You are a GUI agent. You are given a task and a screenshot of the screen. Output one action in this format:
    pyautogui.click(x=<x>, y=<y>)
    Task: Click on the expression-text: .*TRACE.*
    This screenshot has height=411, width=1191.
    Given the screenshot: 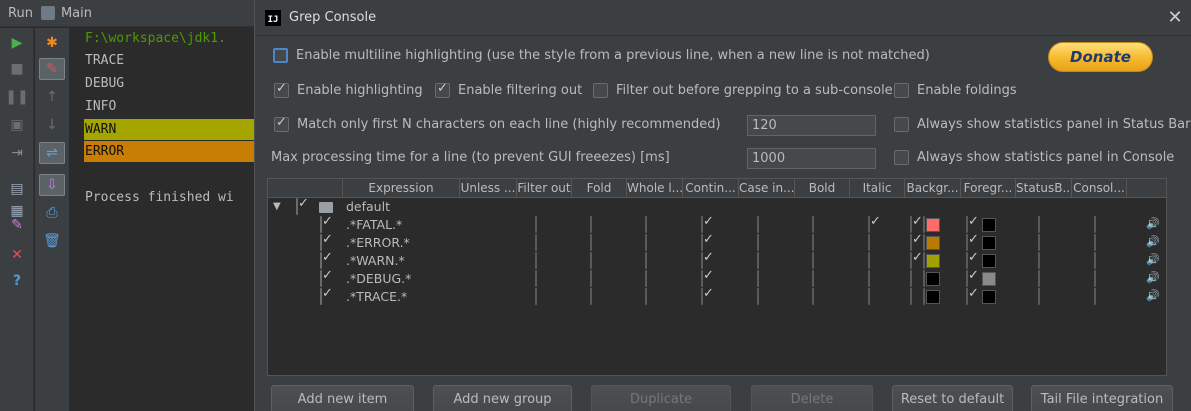 What is the action you would take?
    pyautogui.click(x=376, y=297)
    